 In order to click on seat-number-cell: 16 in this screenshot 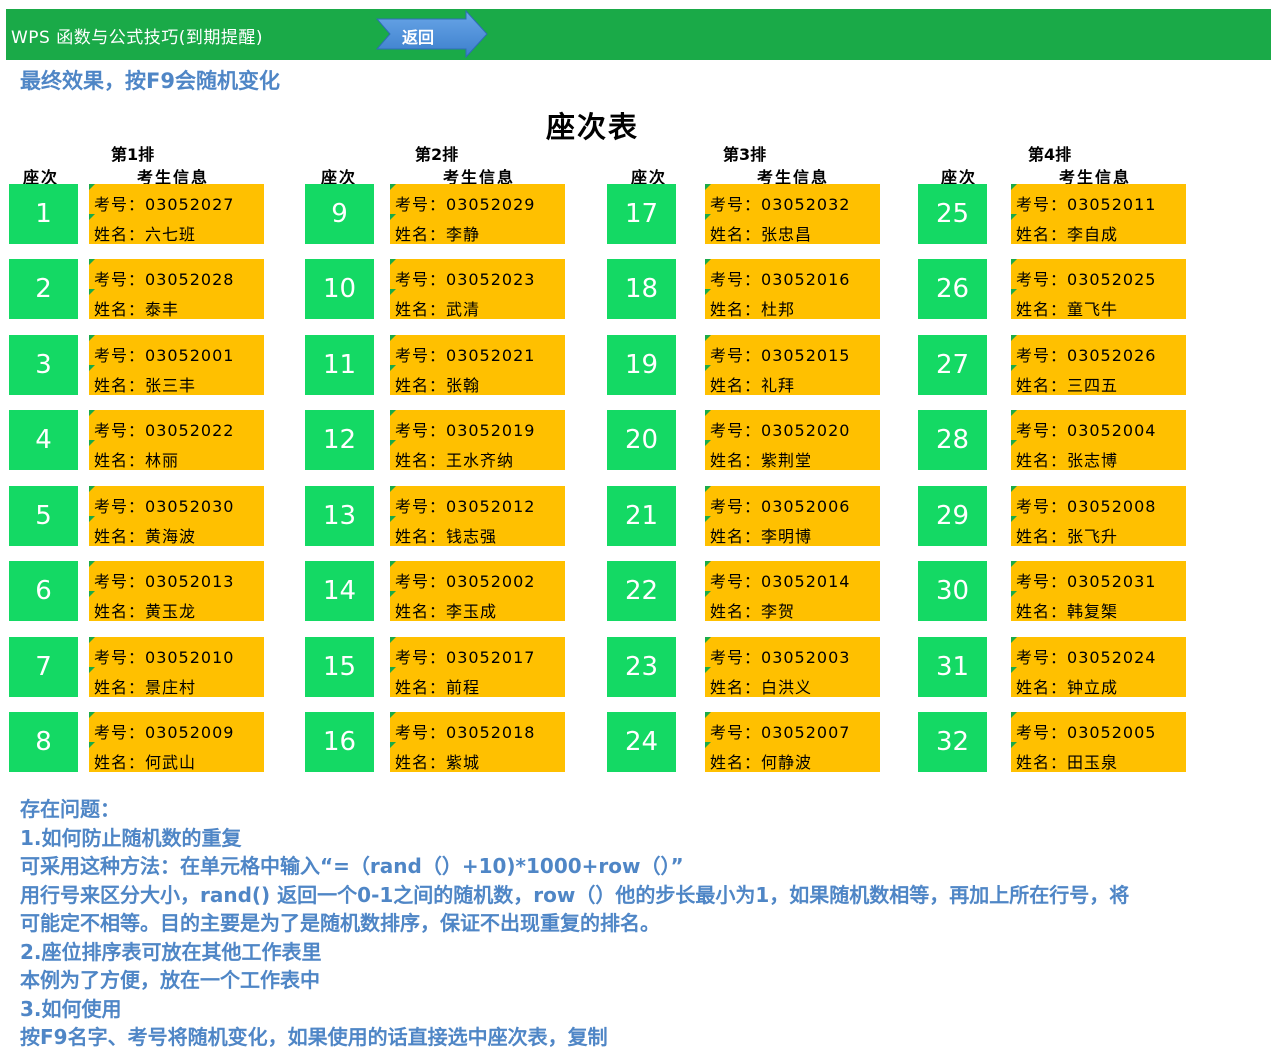, I will do `click(339, 742)`.